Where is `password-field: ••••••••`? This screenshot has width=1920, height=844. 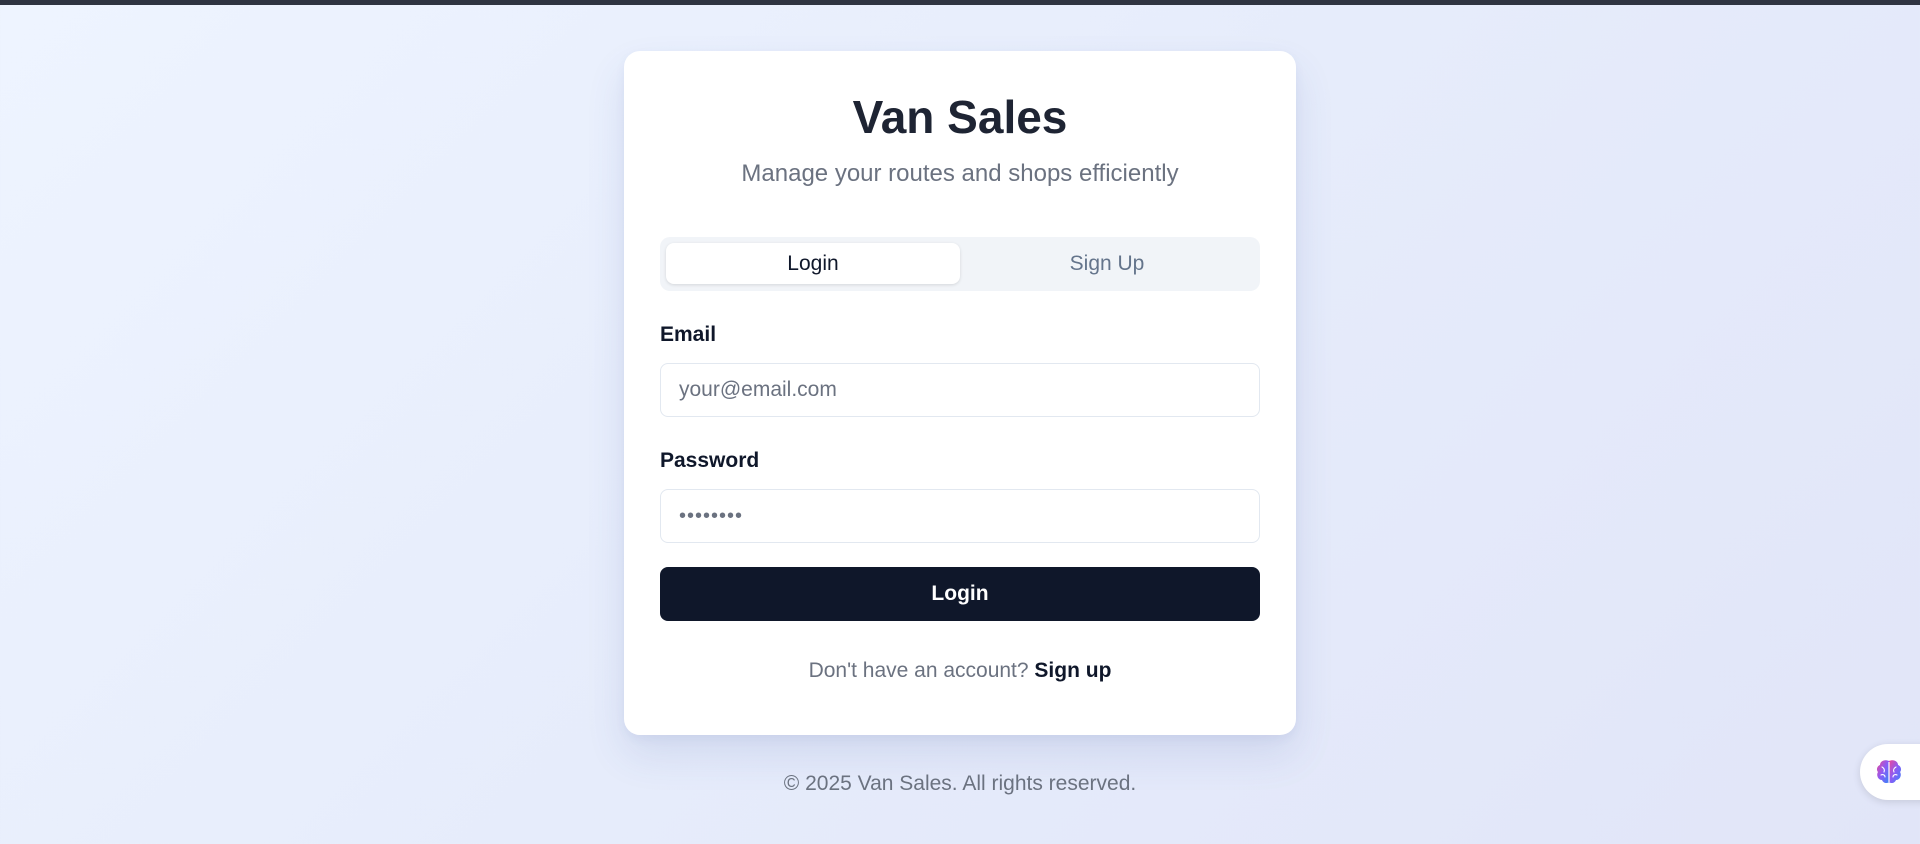 password-field: •••••••• is located at coordinates (960, 516).